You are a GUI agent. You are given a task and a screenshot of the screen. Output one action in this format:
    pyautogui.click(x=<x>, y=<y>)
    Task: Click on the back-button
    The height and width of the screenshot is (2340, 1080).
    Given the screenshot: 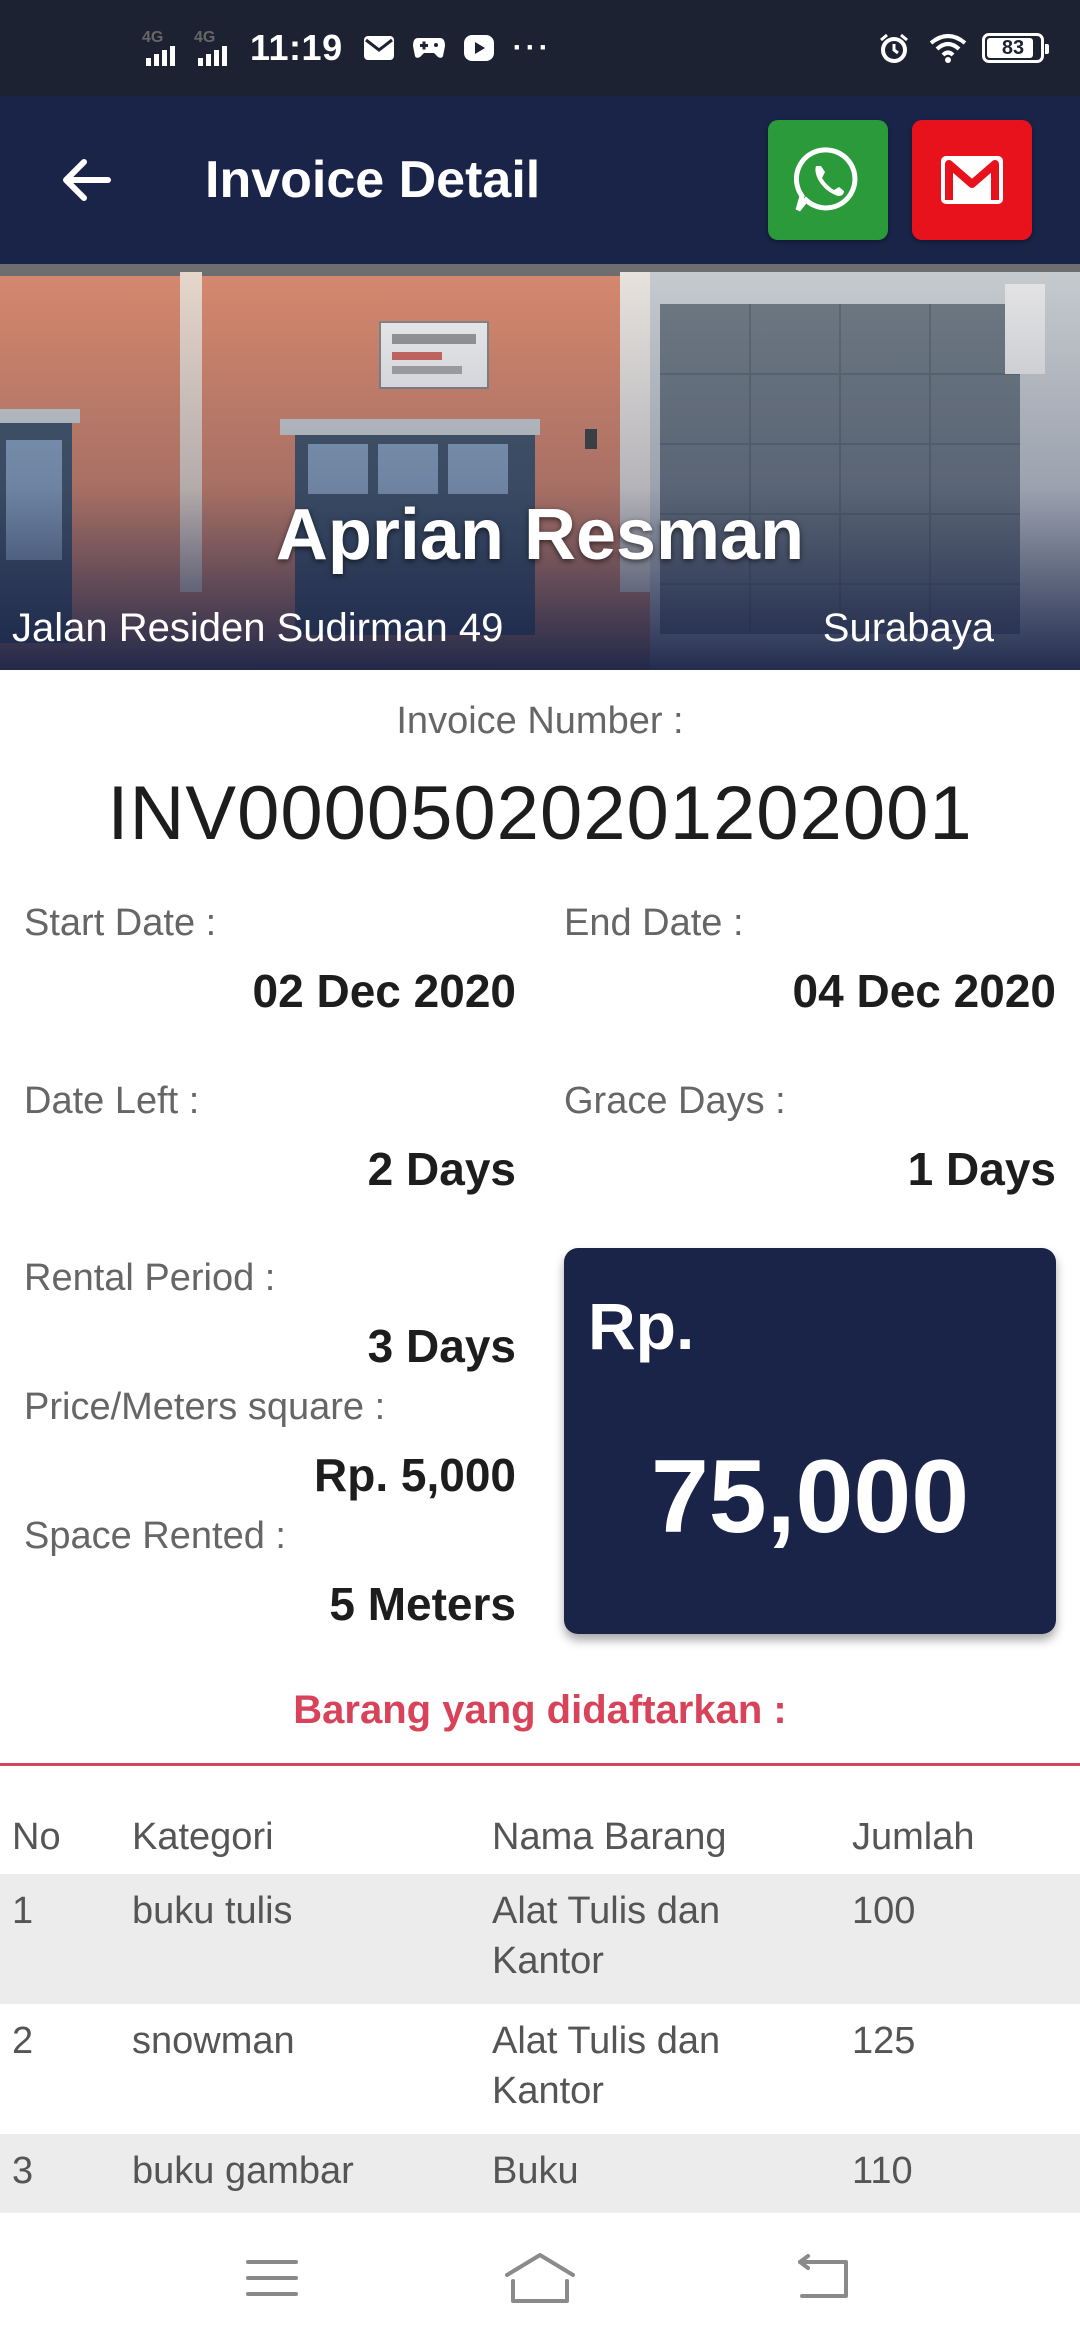 What is the action you would take?
    pyautogui.click(x=86, y=180)
    